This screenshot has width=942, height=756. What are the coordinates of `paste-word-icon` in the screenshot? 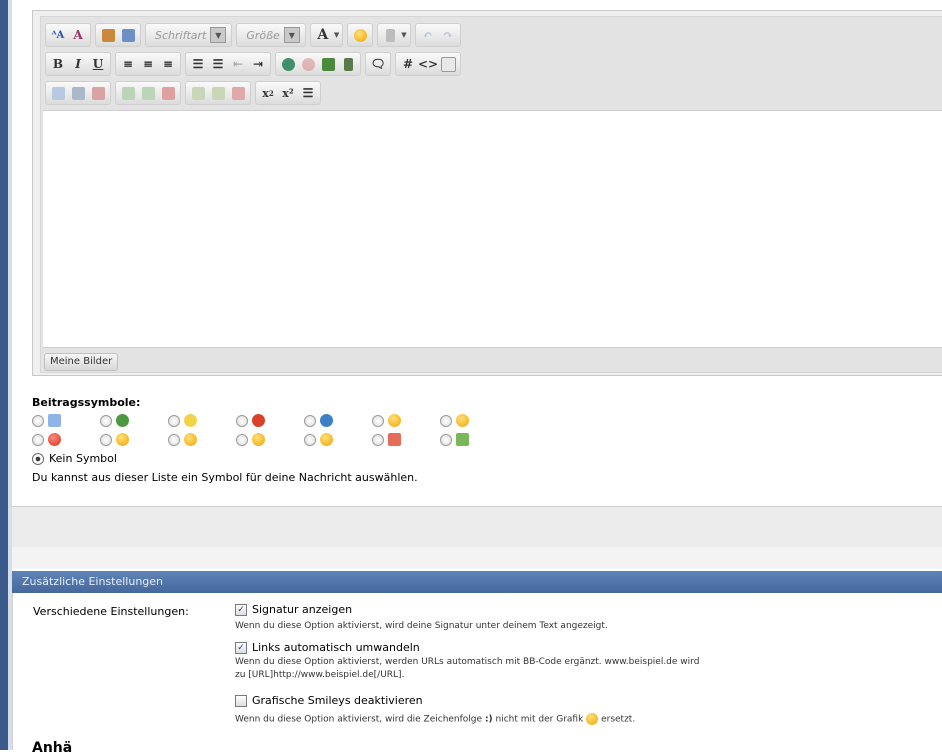 It's located at (128, 35).